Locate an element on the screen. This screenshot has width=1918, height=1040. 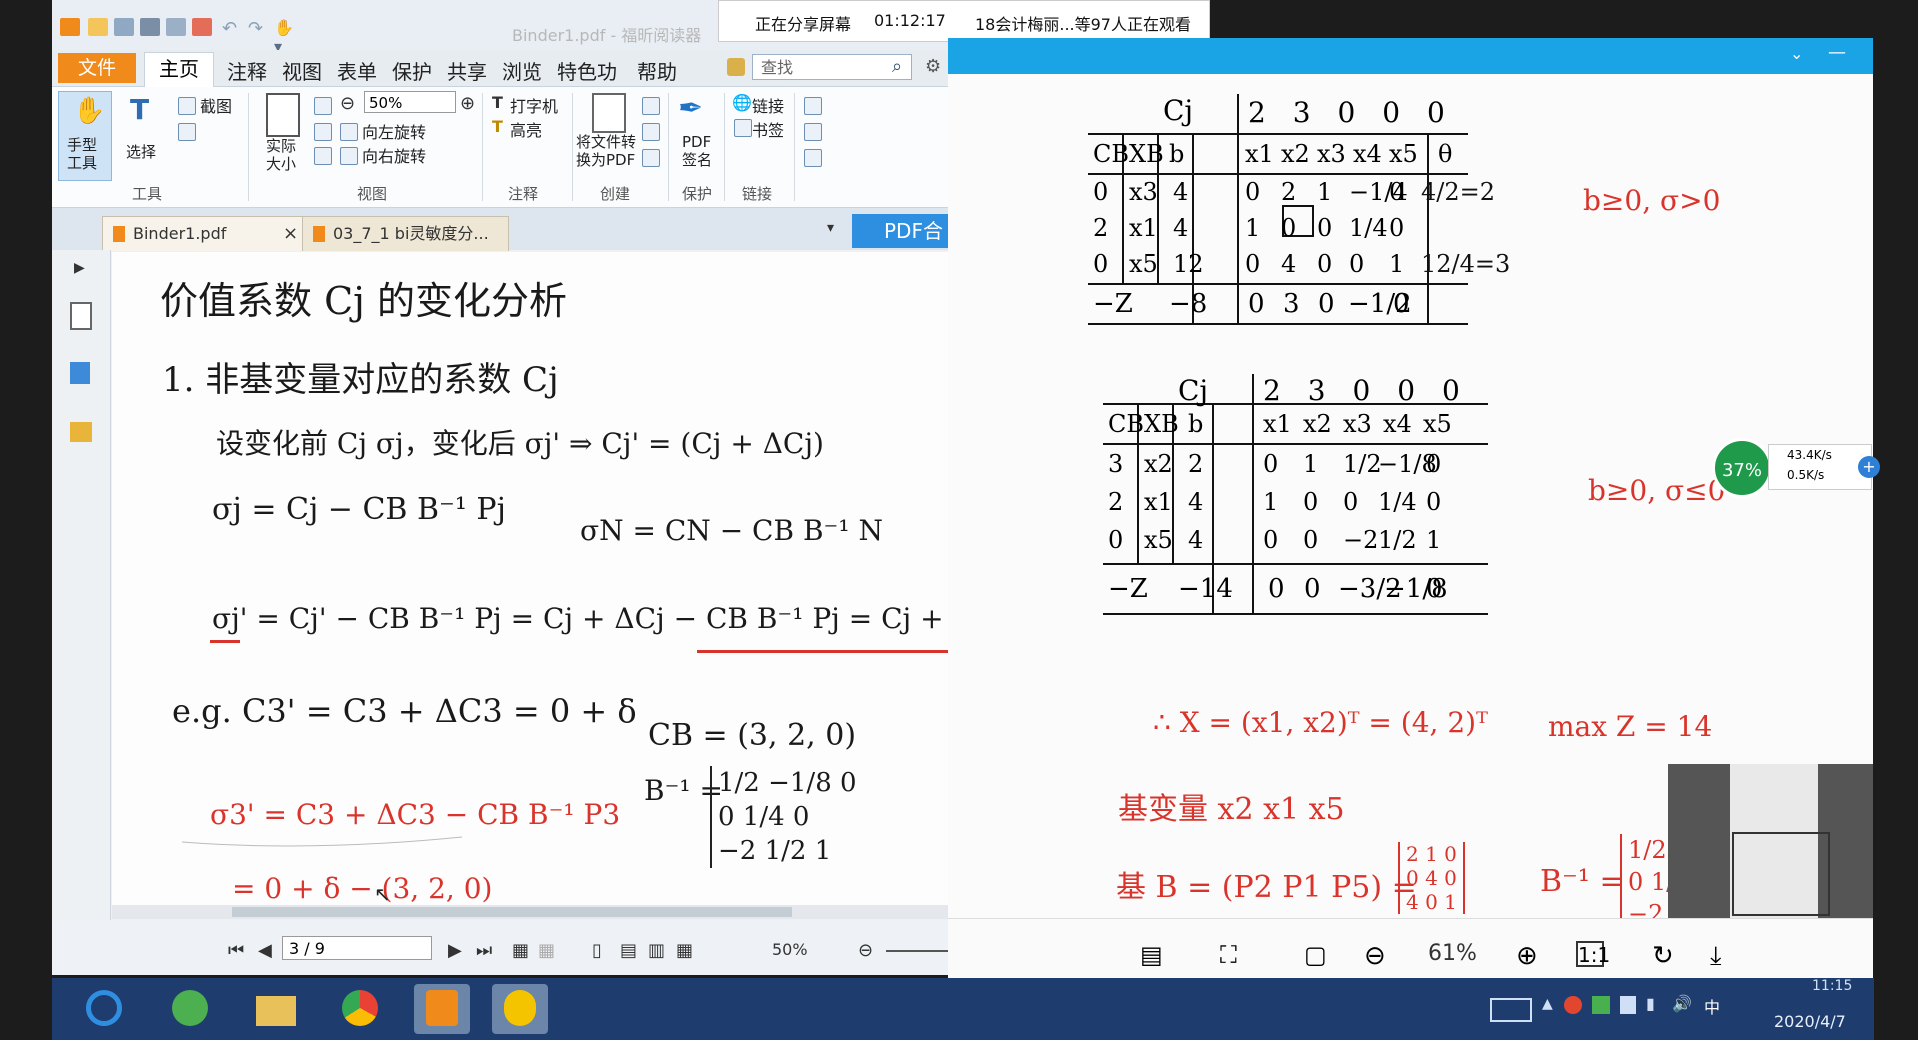
actual-size-icon: ▢ is located at coordinates (1318, 955).